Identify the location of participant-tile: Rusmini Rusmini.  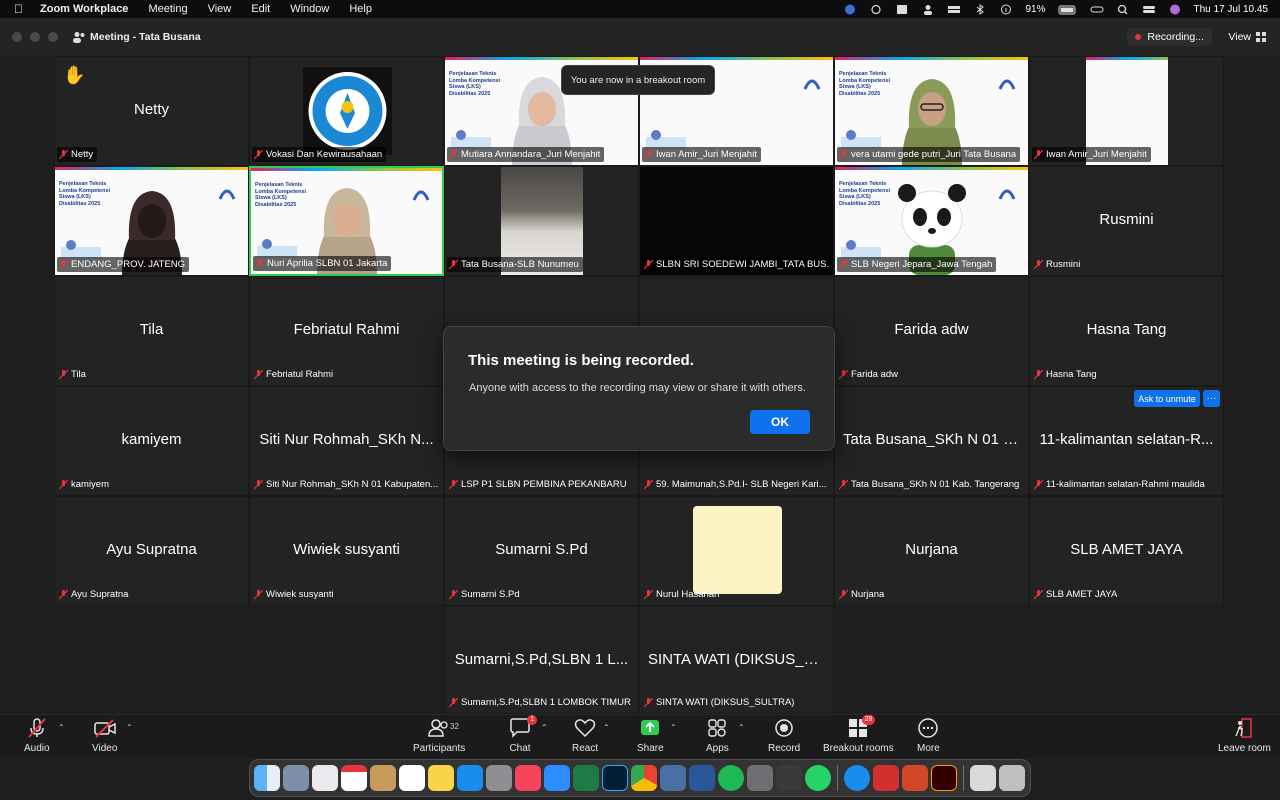
(1126, 221).